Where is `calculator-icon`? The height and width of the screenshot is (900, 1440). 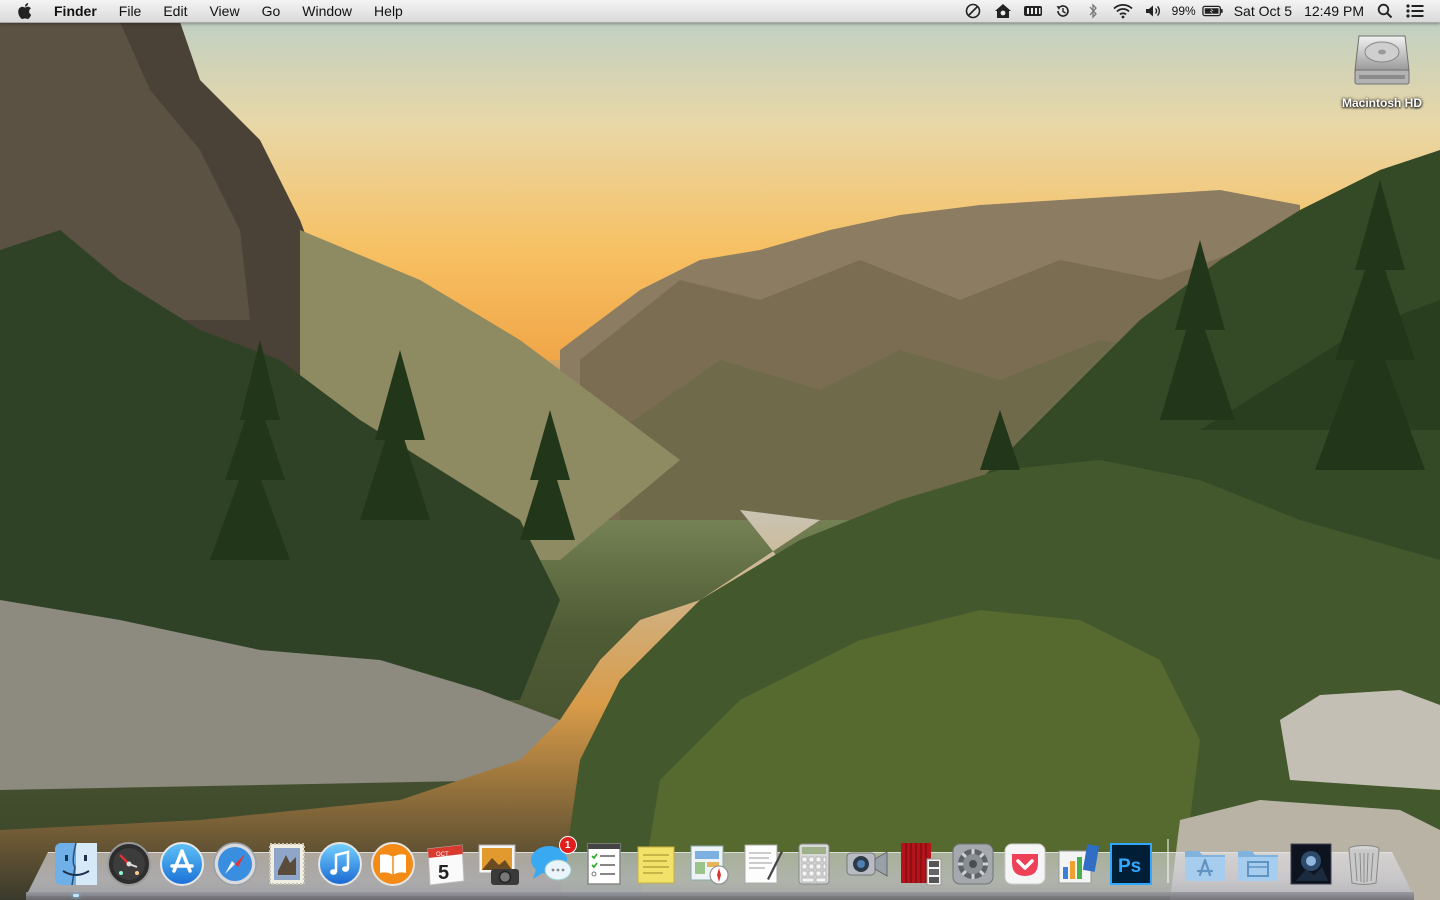 calculator-icon is located at coordinates (814, 864).